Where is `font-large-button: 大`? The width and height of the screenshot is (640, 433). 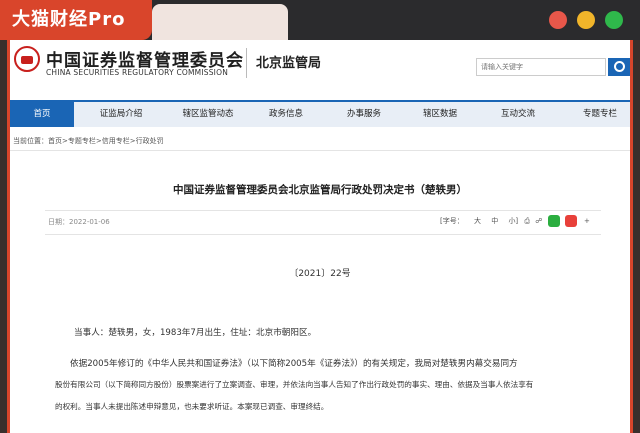
font-large-button: 大 is located at coordinates (477, 221).